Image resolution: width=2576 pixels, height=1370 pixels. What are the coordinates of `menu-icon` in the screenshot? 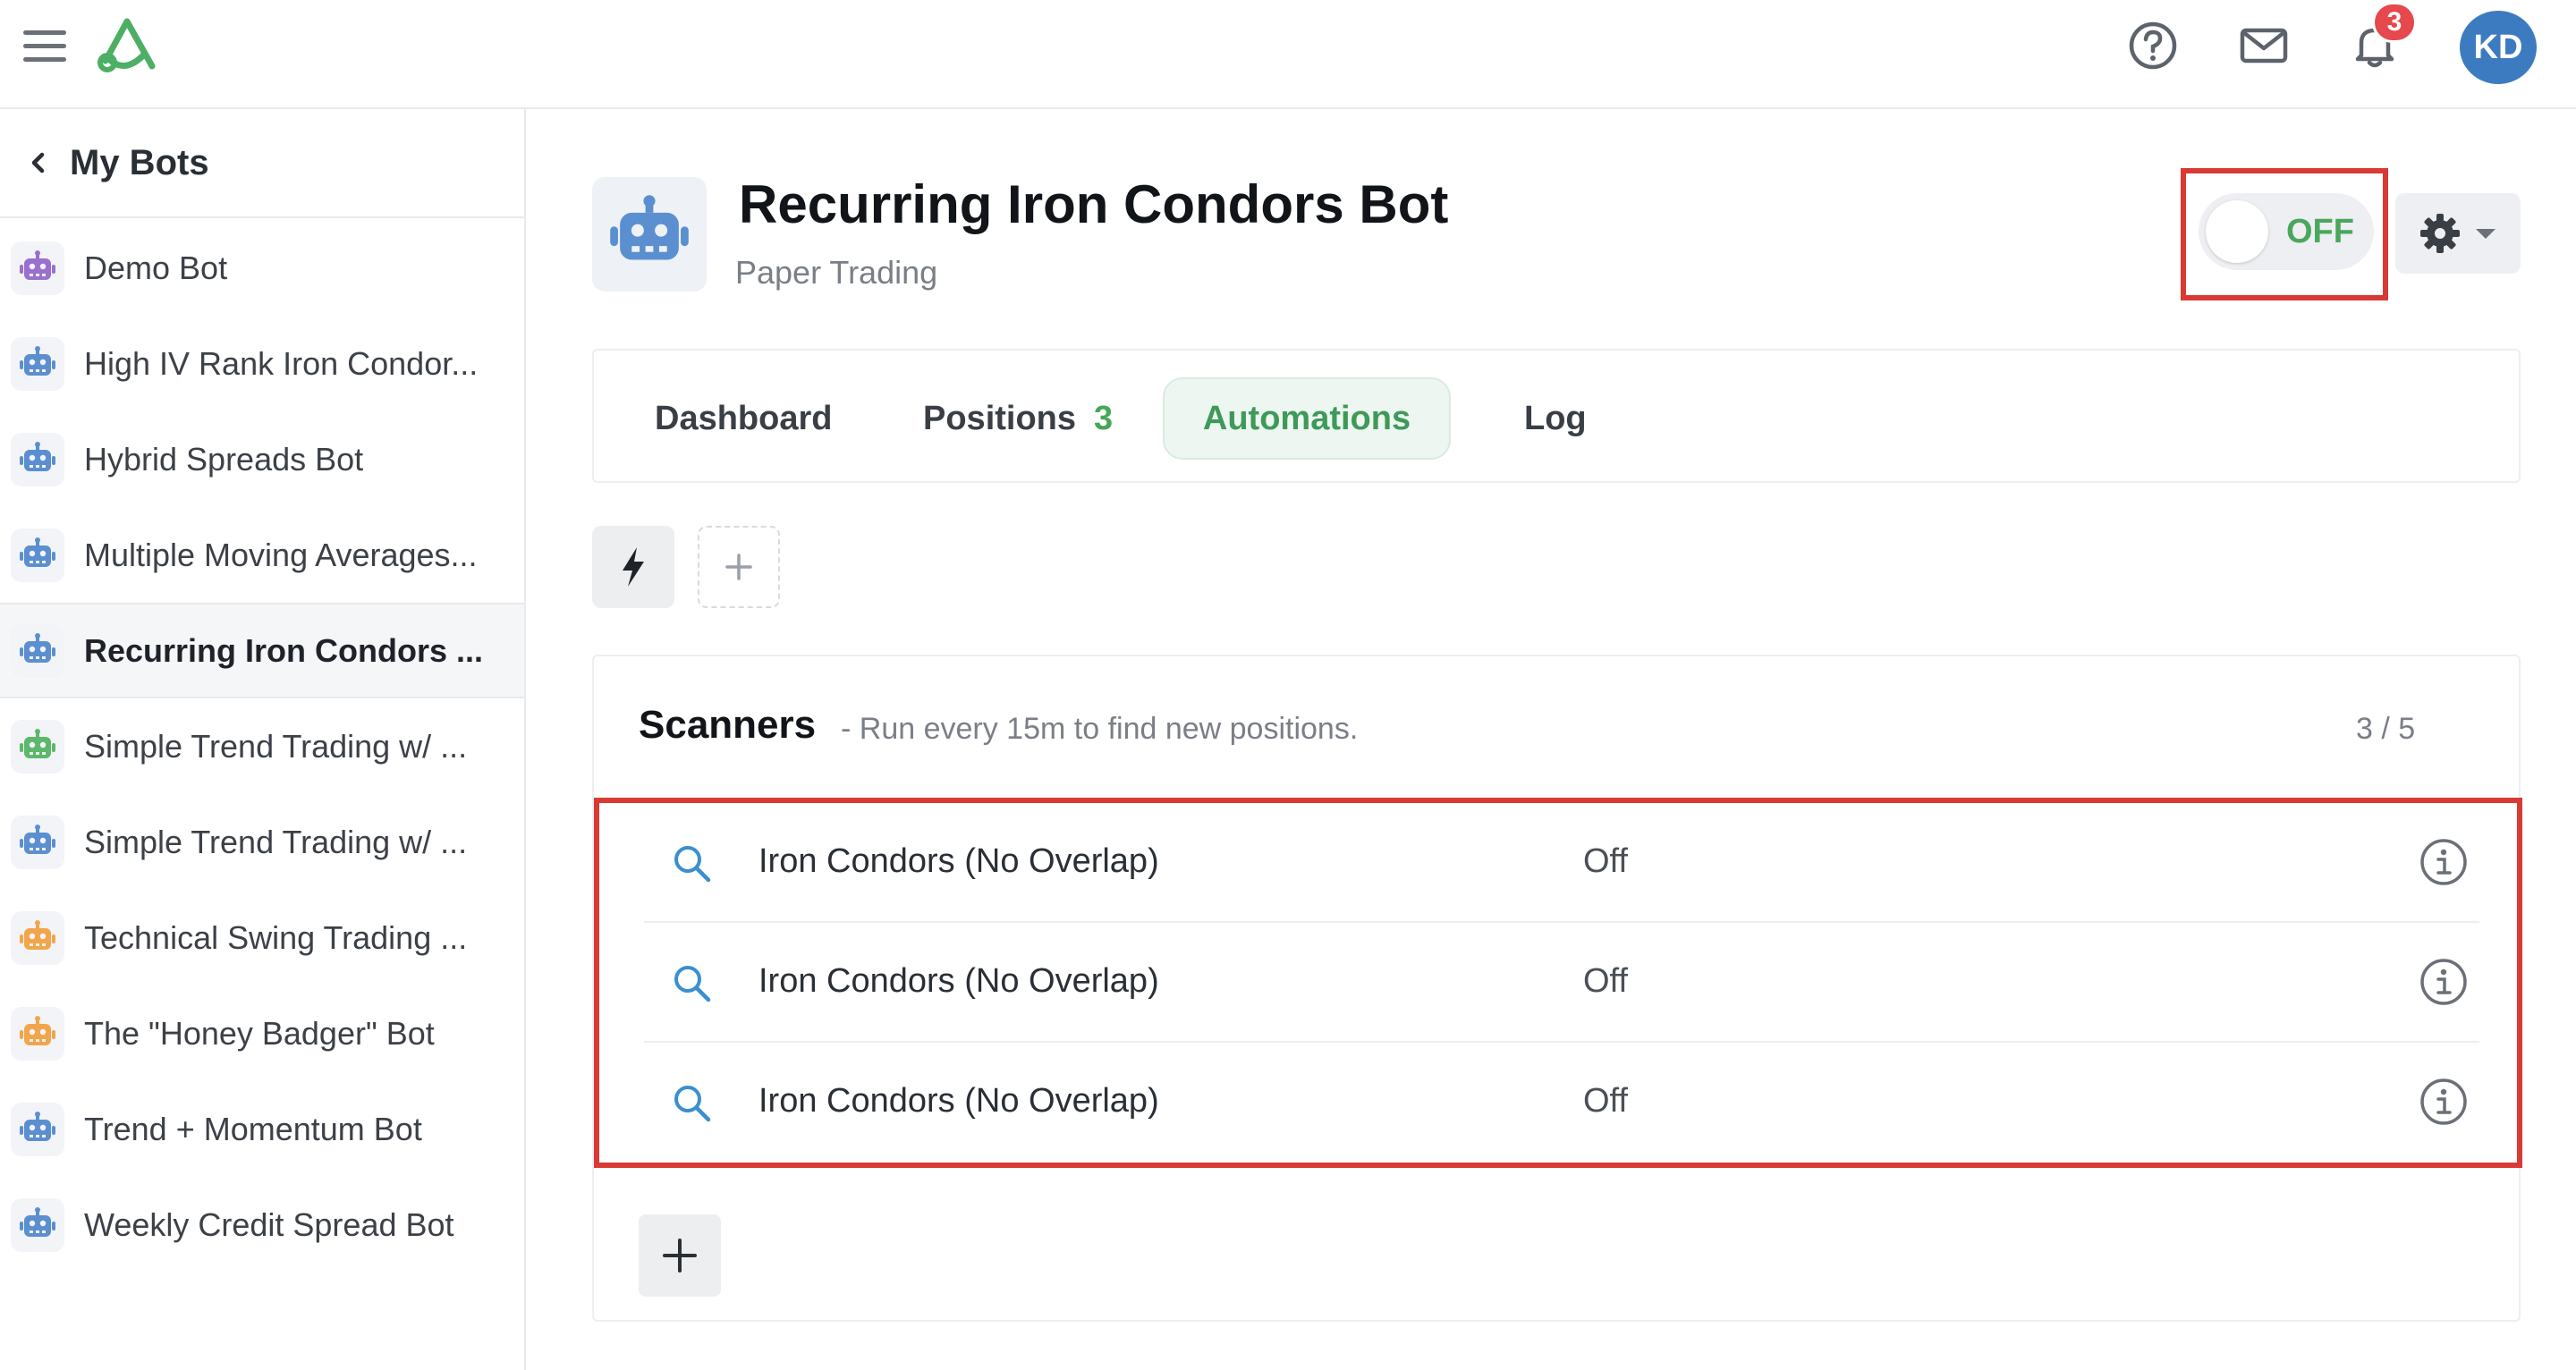 It's located at (44, 46).